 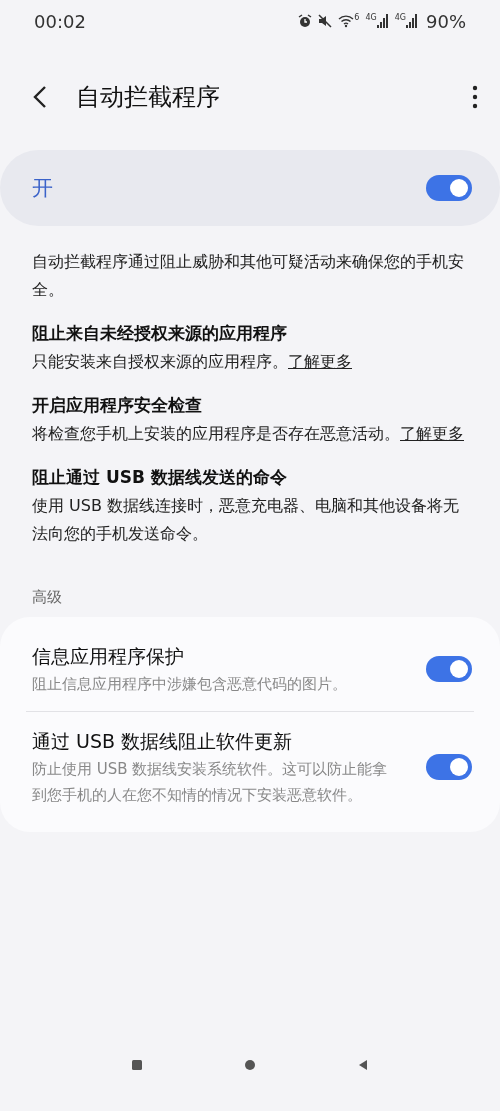 I want to click on alarm-icon, so click(x=305, y=21).